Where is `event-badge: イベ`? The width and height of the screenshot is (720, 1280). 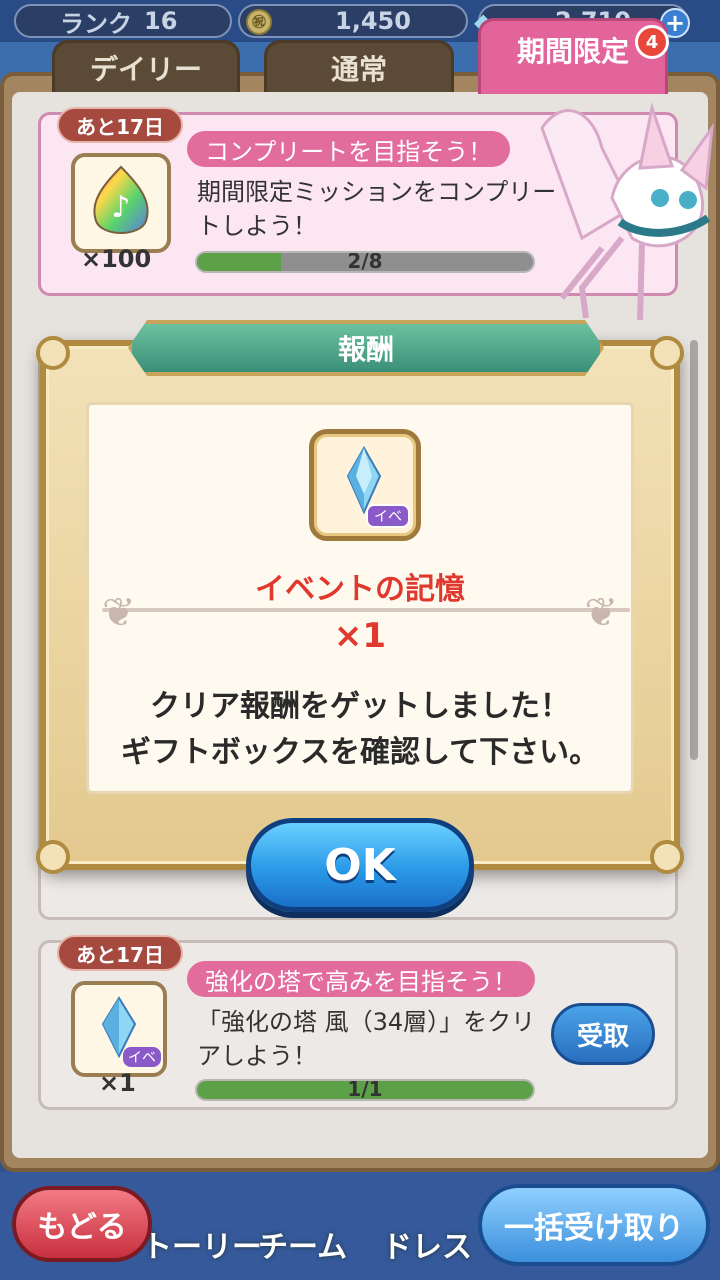
event-badge: イベ is located at coordinates (388, 516).